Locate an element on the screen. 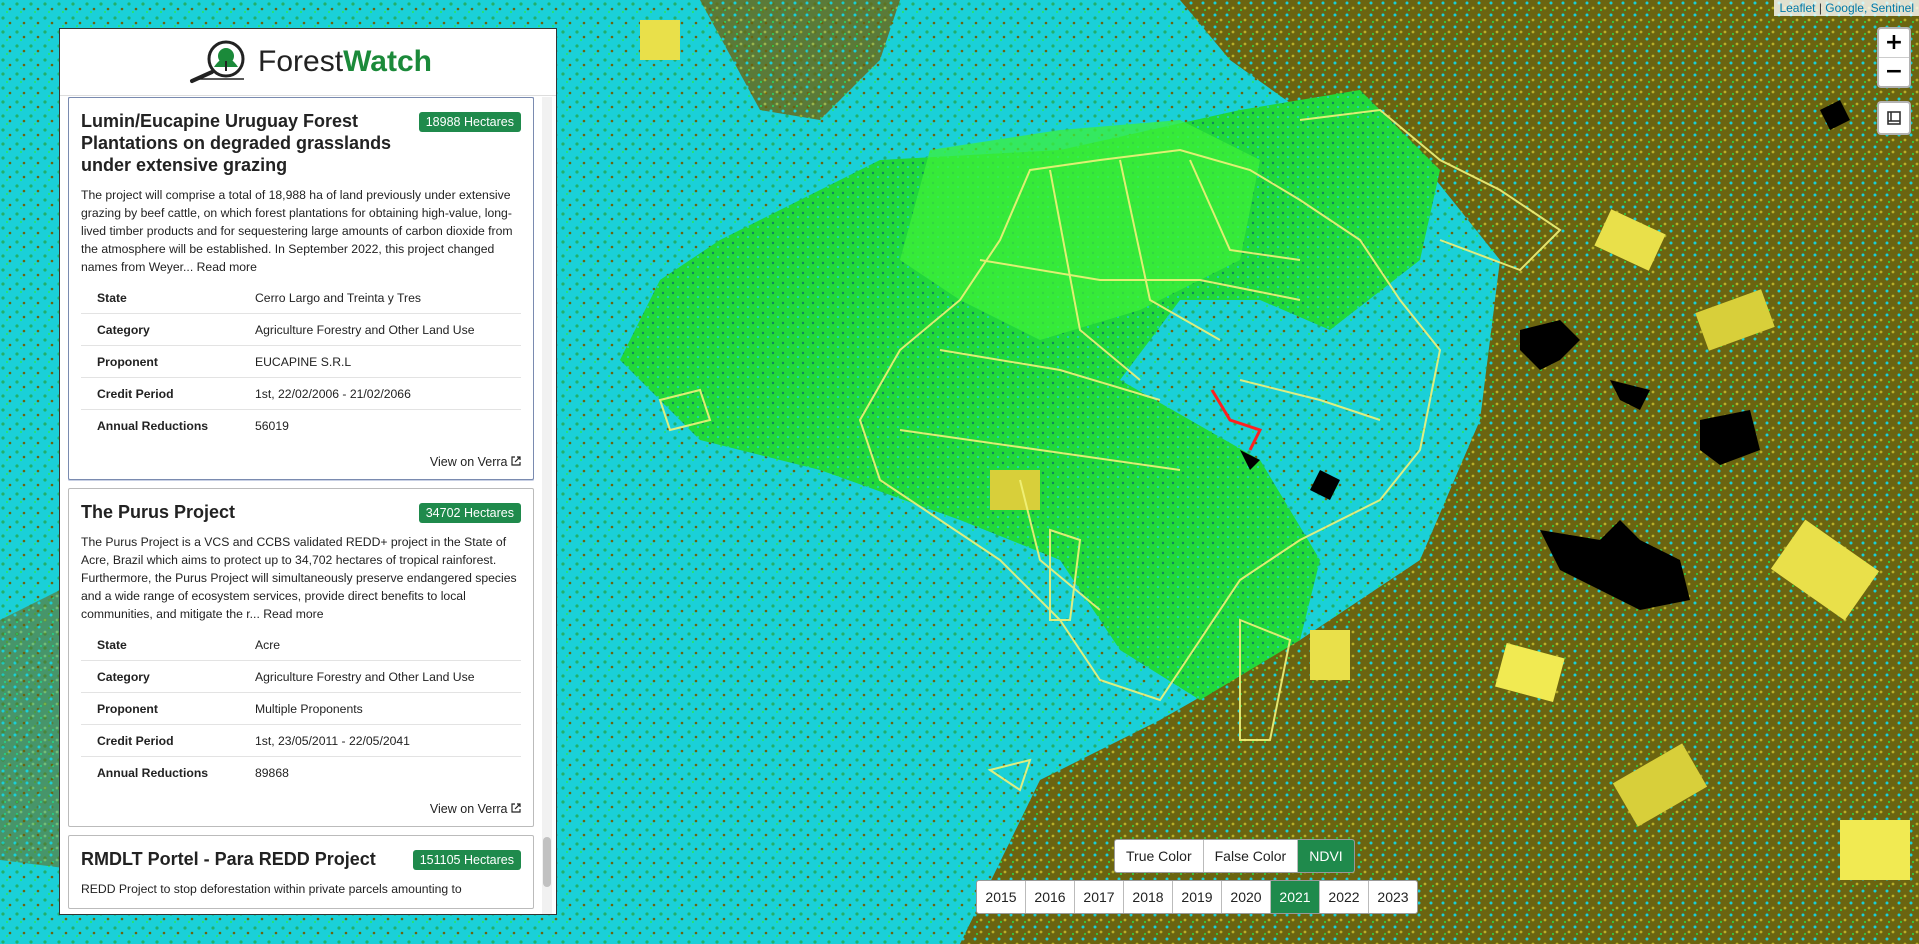 Image resolution: width=1919 pixels, height=944 pixels. ndvi-button: NDVI is located at coordinates (1326, 856).